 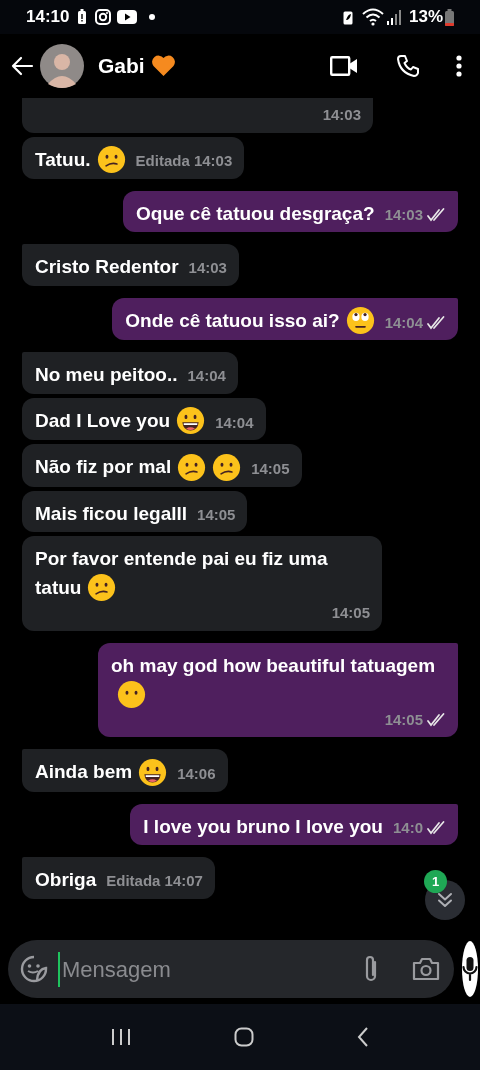 What do you see at coordinates (163, 66) in the screenshot?
I see `heart-icon` at bounding box center [163, 66].